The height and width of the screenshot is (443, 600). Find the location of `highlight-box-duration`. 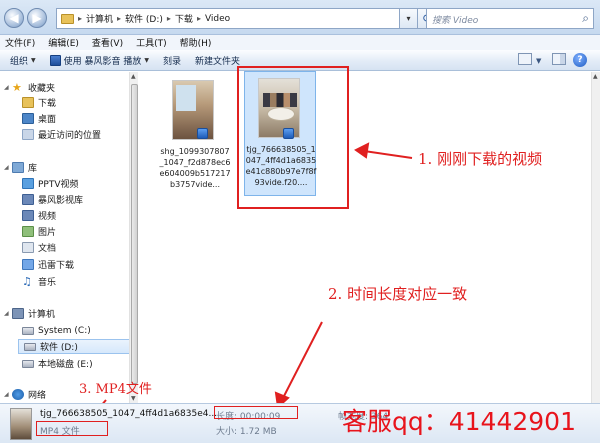

highlight-box-duration is located at coordinates (256, 412).